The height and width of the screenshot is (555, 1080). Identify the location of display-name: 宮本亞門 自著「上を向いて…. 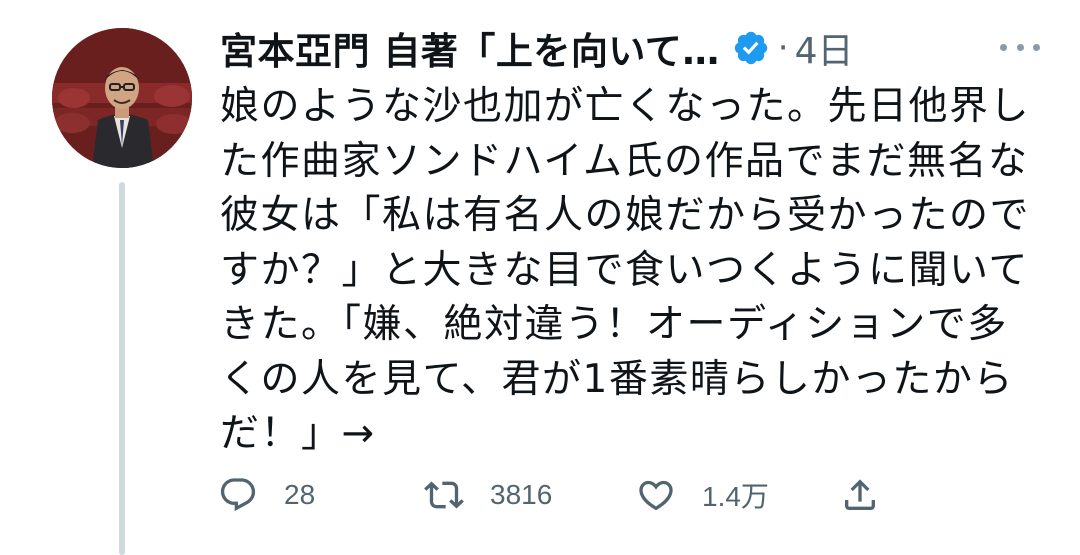
(470, 48).